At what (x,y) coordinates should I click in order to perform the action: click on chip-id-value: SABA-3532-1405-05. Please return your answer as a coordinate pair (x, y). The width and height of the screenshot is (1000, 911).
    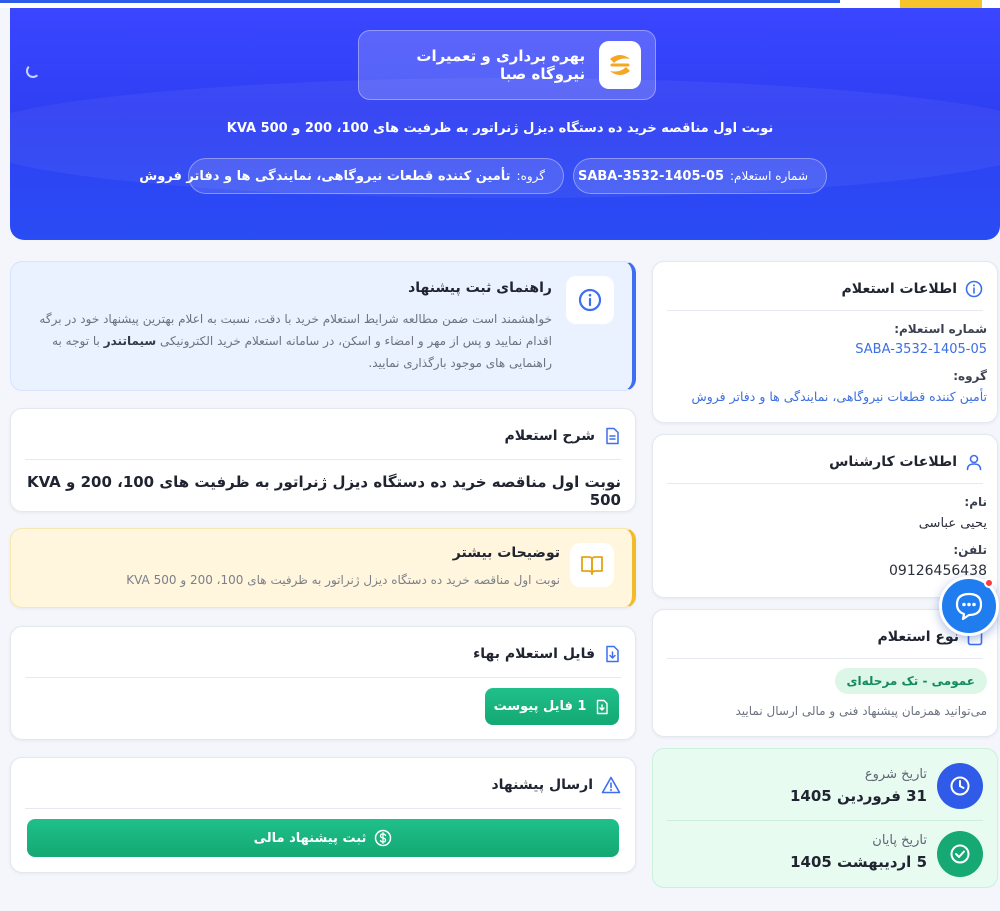
    Looking at the image, I should click on (651, 176).